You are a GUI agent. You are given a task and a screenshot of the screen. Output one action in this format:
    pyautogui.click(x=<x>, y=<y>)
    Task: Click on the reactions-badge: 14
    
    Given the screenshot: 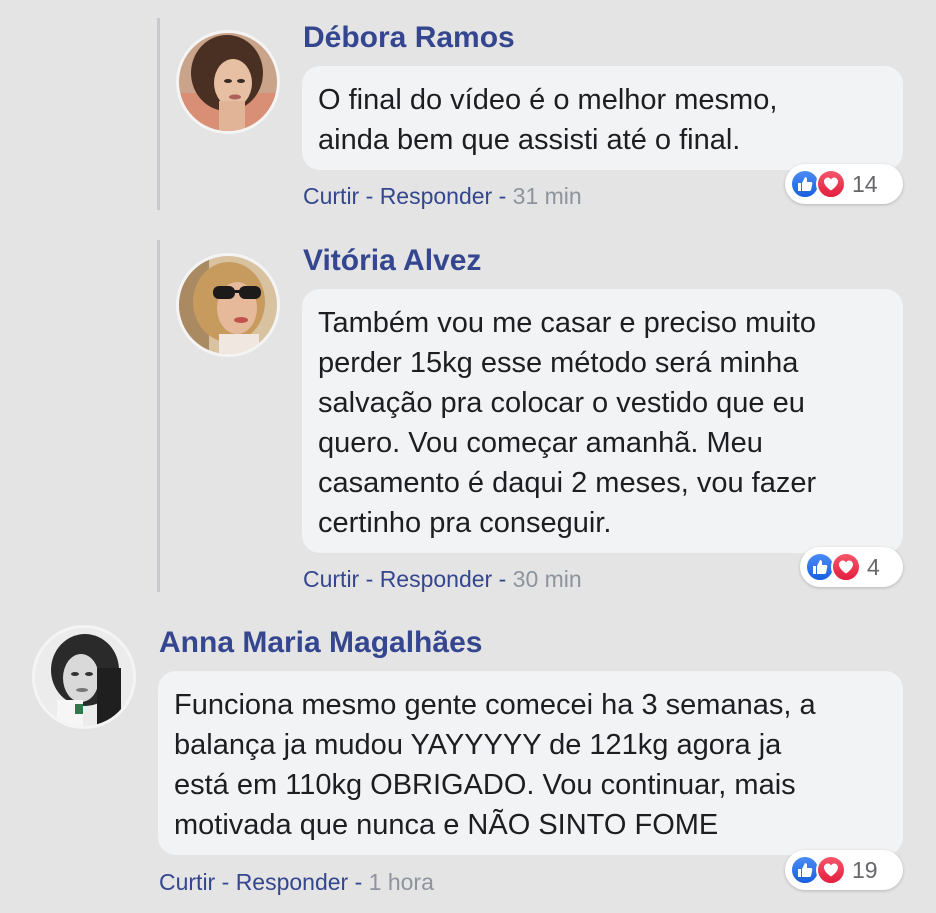 What is the action you would take?
    pyautogui.click(x=844, y=184)
    